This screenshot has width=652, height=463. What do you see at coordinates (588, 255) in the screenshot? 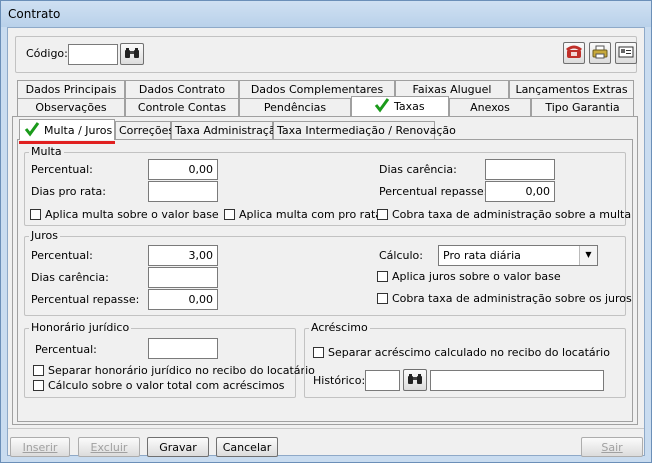
I see `dropdown-arrow-icon: ▼` at bounding box center [588, 255].